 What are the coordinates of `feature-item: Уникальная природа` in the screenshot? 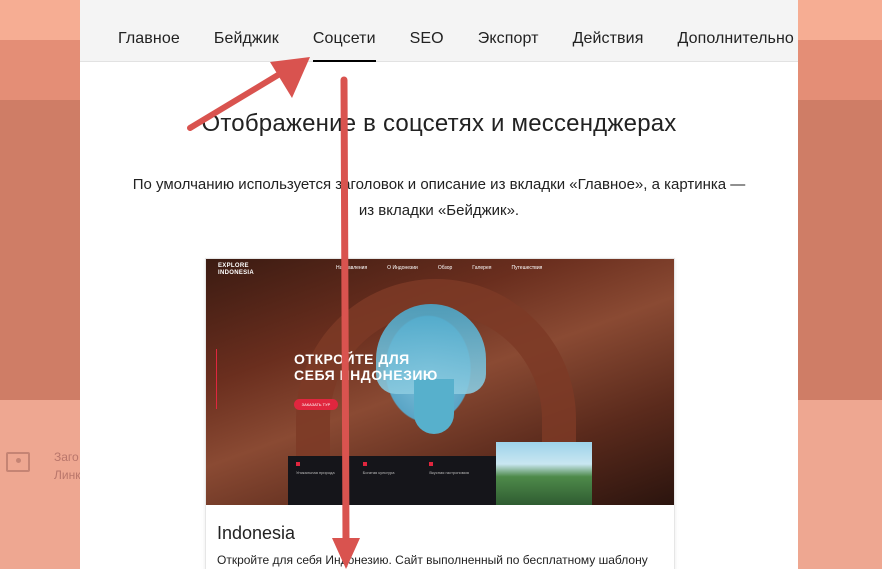 It's located at (325, 480).